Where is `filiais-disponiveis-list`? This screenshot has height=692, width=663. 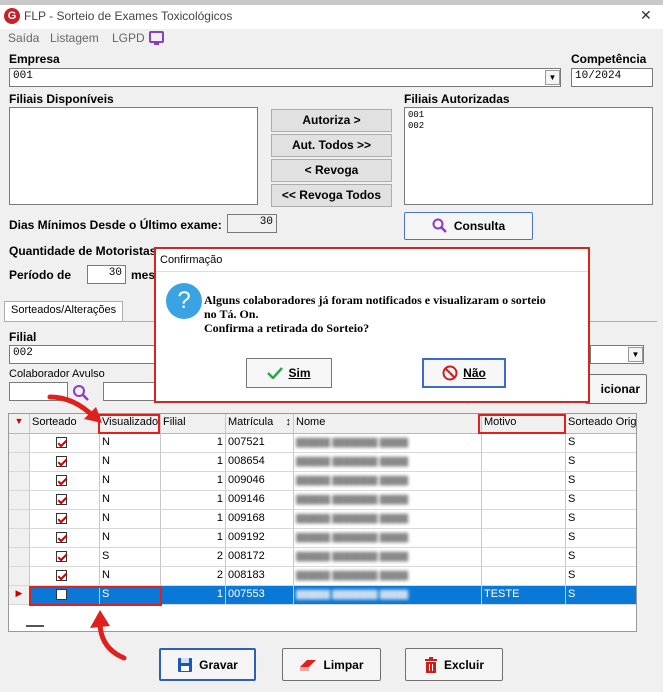 filiais-disponiveis-list is located at coordinates (133, 156).